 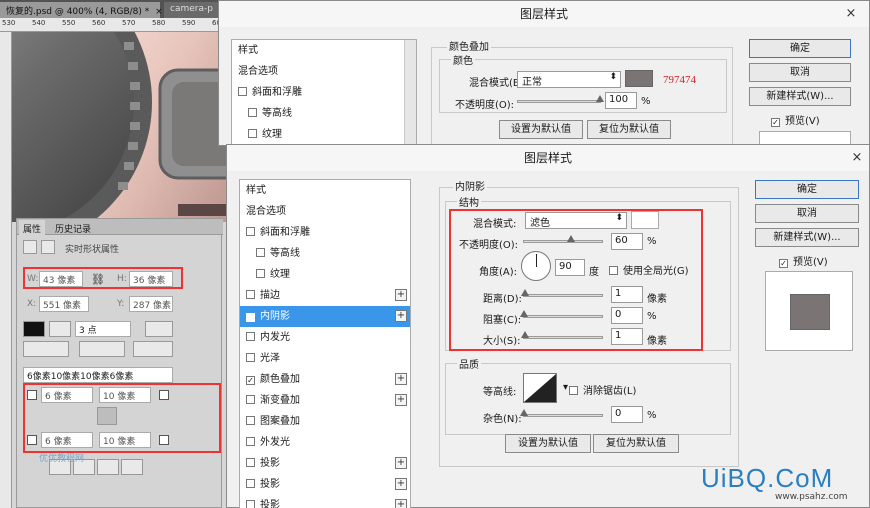 I want to click on style-item-outer-glow: 外发光, so click(x=325, y=442).